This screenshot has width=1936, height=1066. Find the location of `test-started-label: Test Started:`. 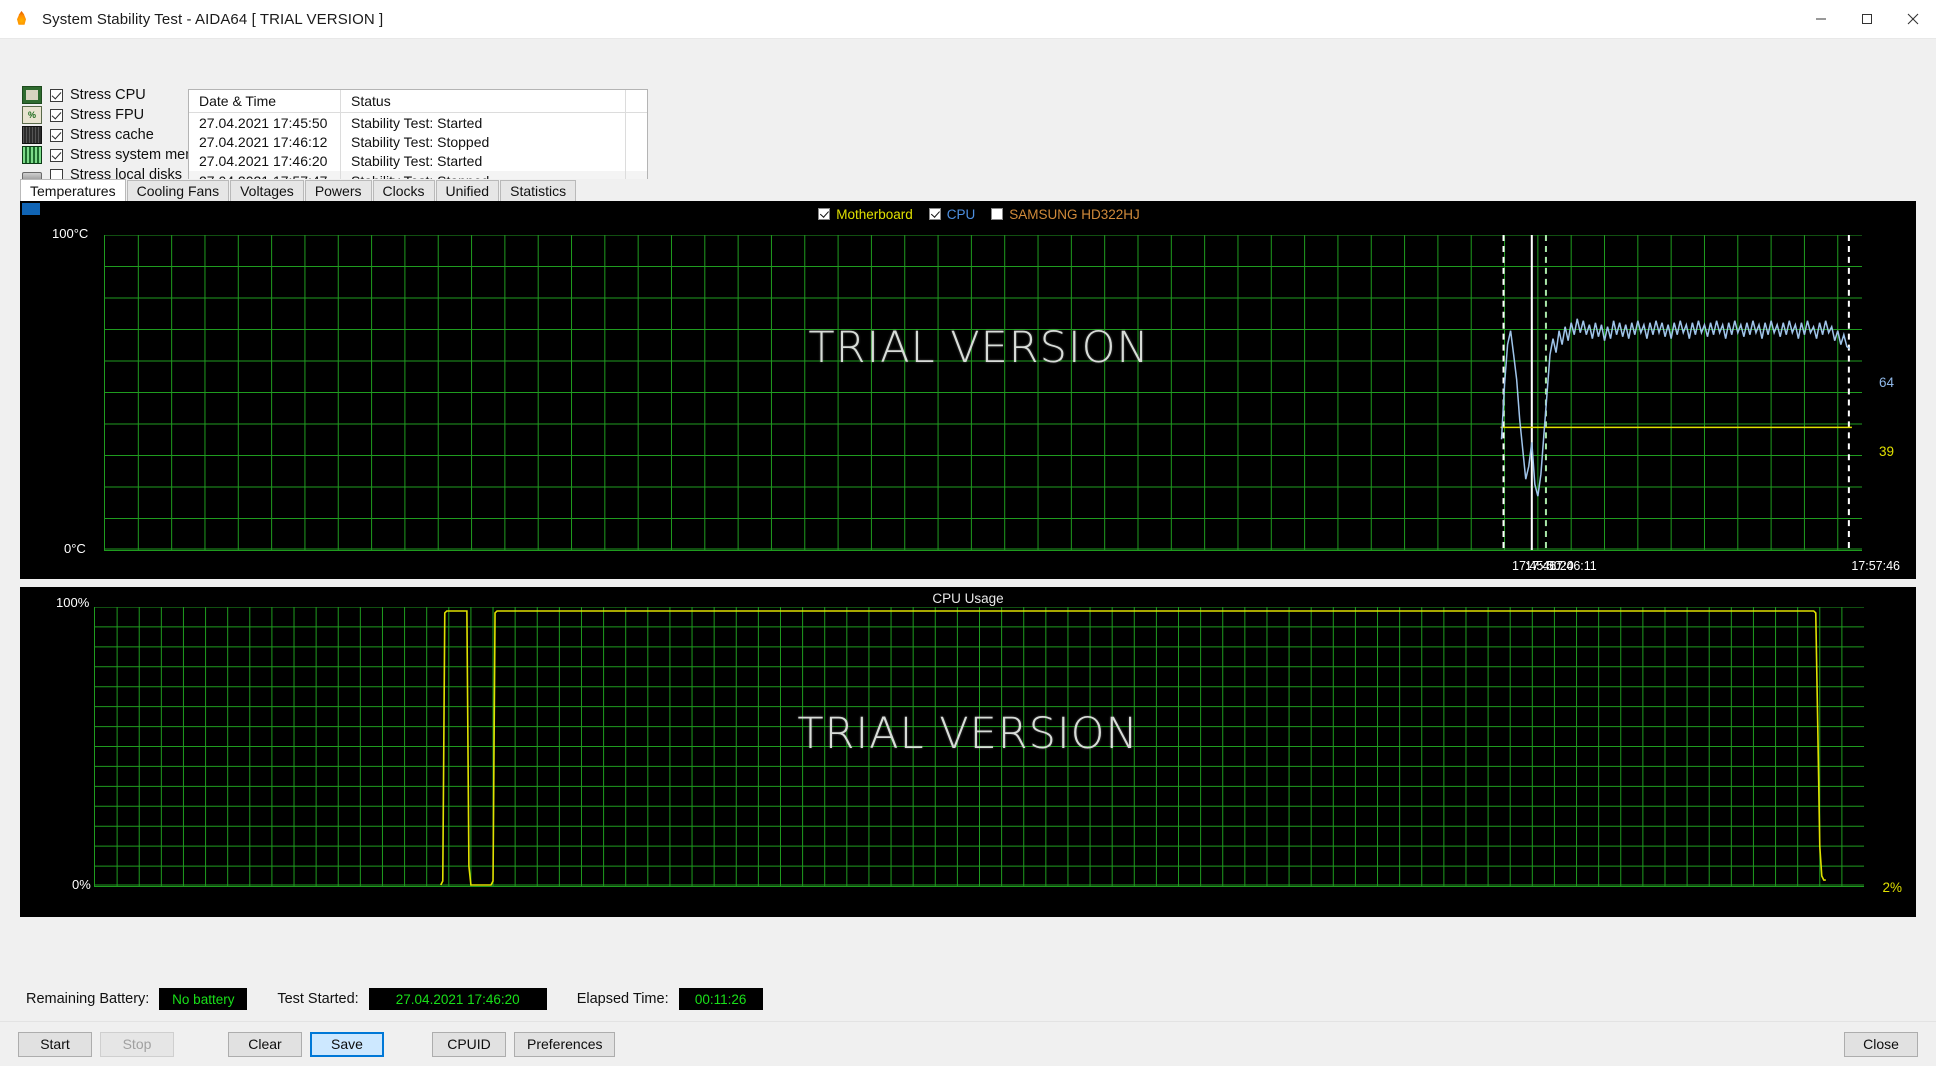

test-started-label: Test Started: is located at coordinates (318, 999).